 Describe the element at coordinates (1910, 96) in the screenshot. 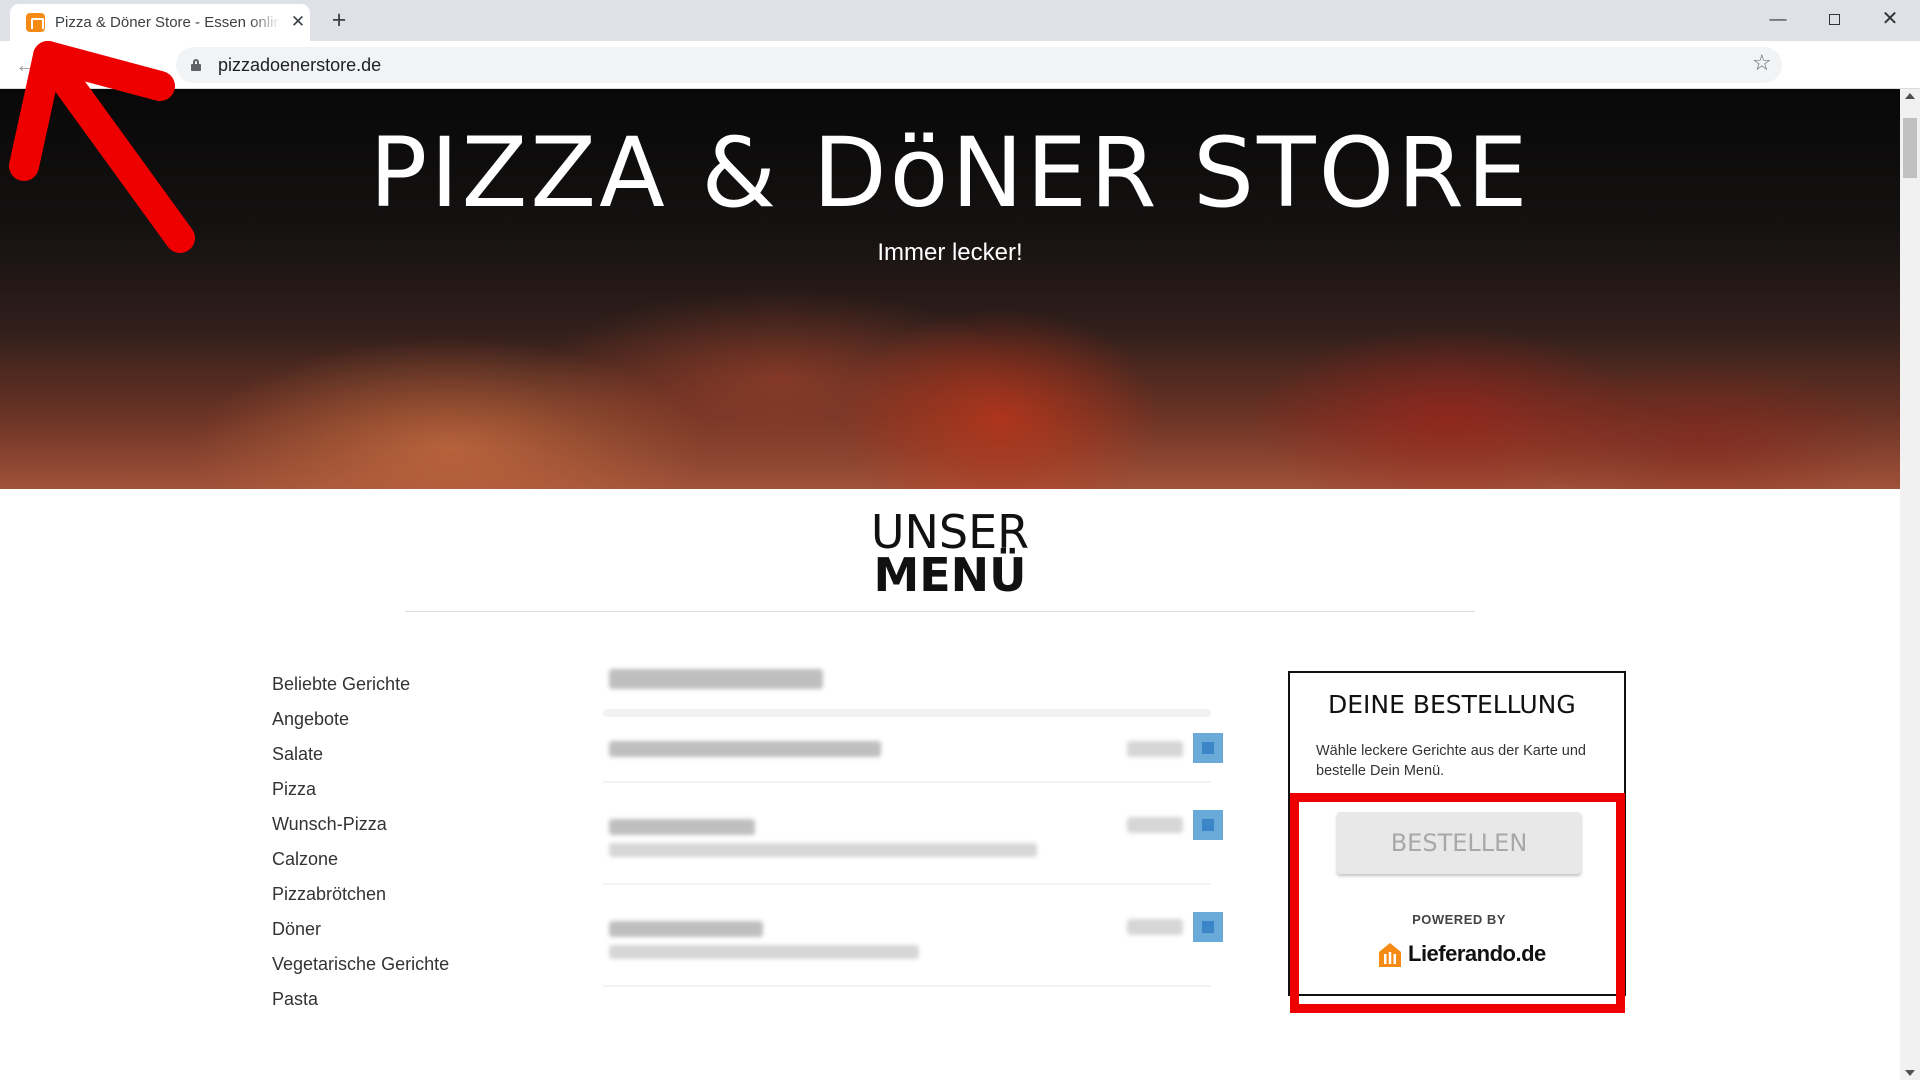

I see `scroll-up-arrow-icon` at that location.